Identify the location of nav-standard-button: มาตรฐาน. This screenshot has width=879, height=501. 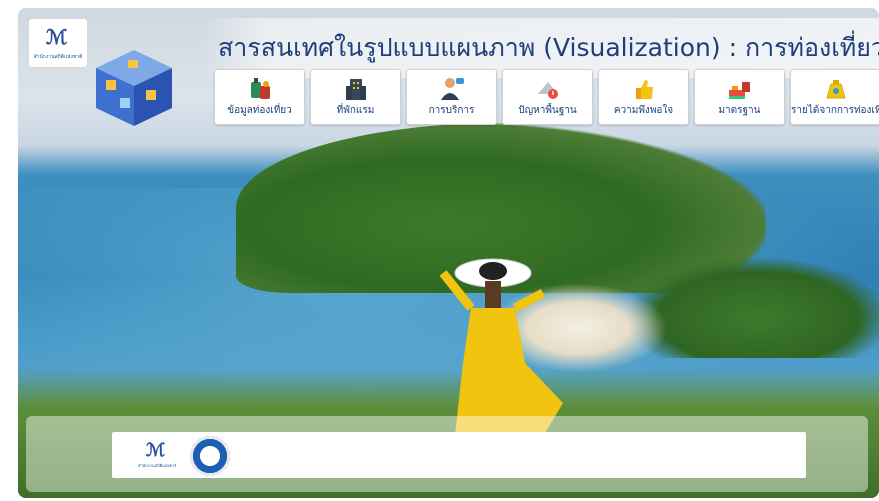
(739, 97).